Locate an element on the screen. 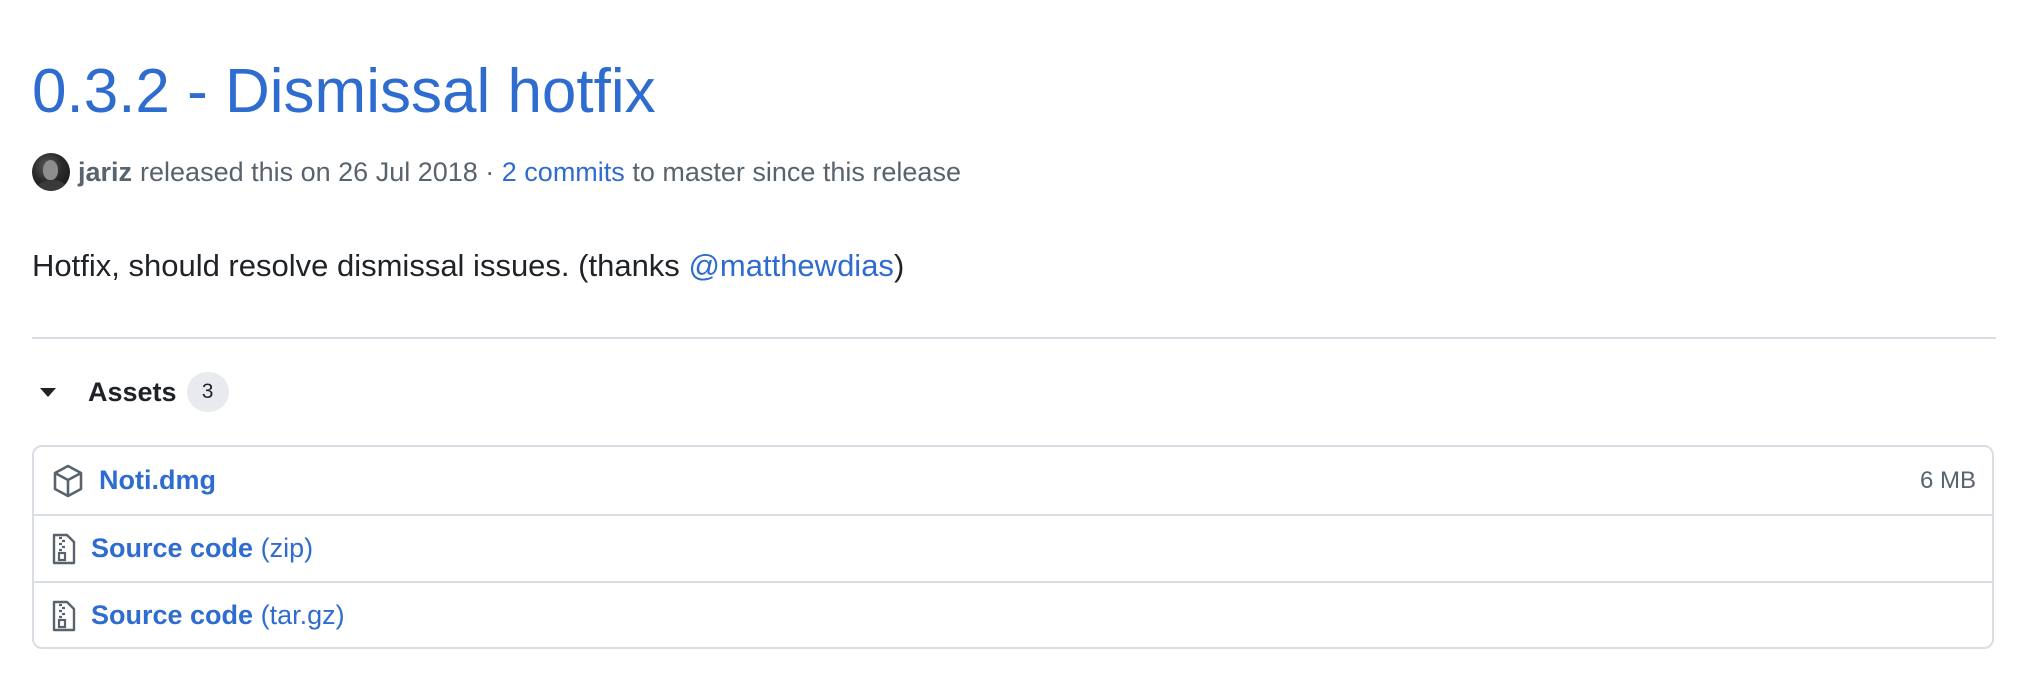 The width and height of the screenshot is (2028, 690). asset-row: Source code (zip) is located at coordinates (1013, 547).